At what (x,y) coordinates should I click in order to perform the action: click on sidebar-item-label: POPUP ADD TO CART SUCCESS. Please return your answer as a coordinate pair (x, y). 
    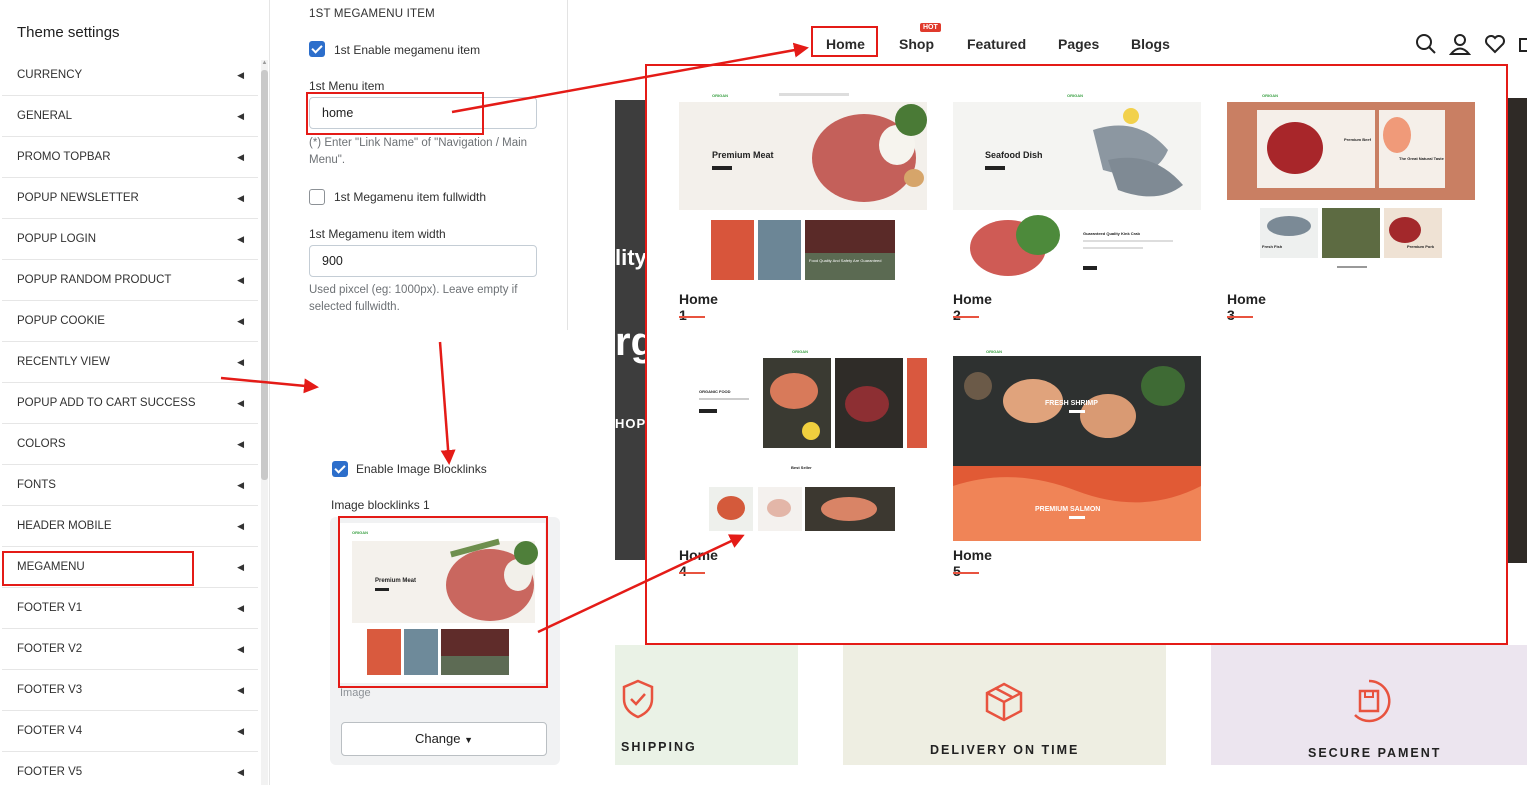
    Looking at the image, I should click on (106, 403).